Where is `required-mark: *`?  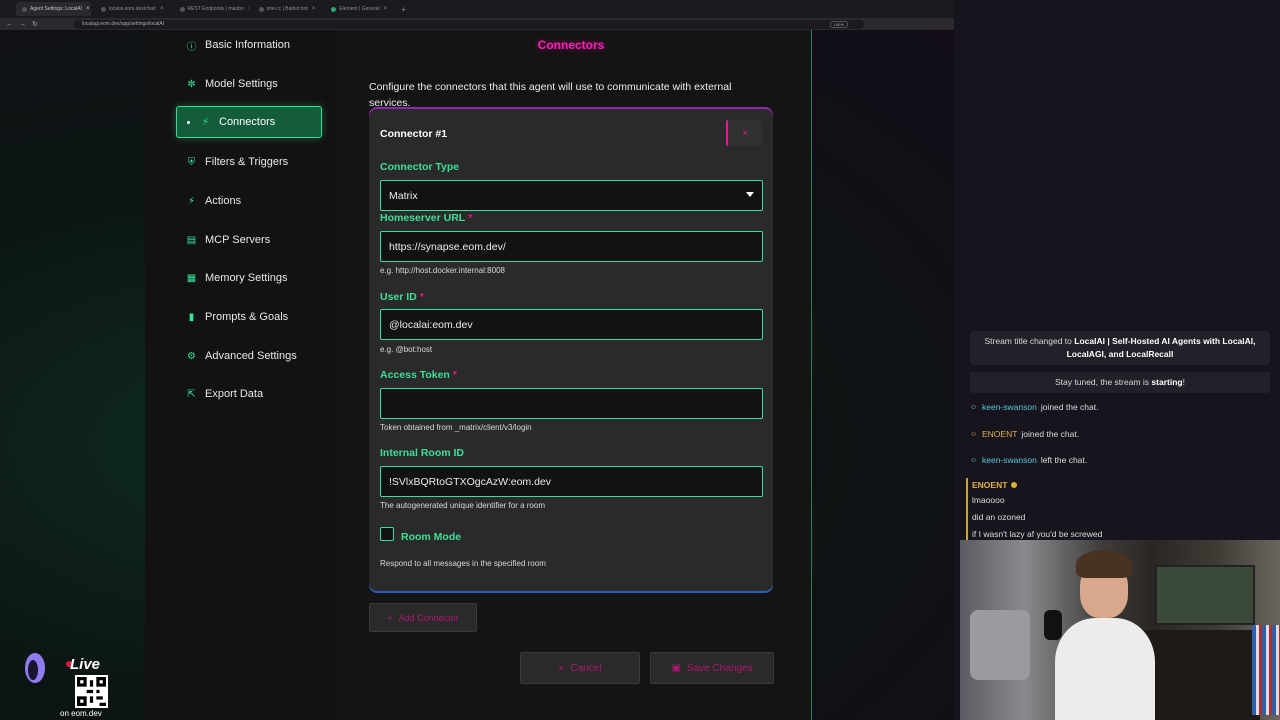
required-mark: * is located at coordinates (470, 218).